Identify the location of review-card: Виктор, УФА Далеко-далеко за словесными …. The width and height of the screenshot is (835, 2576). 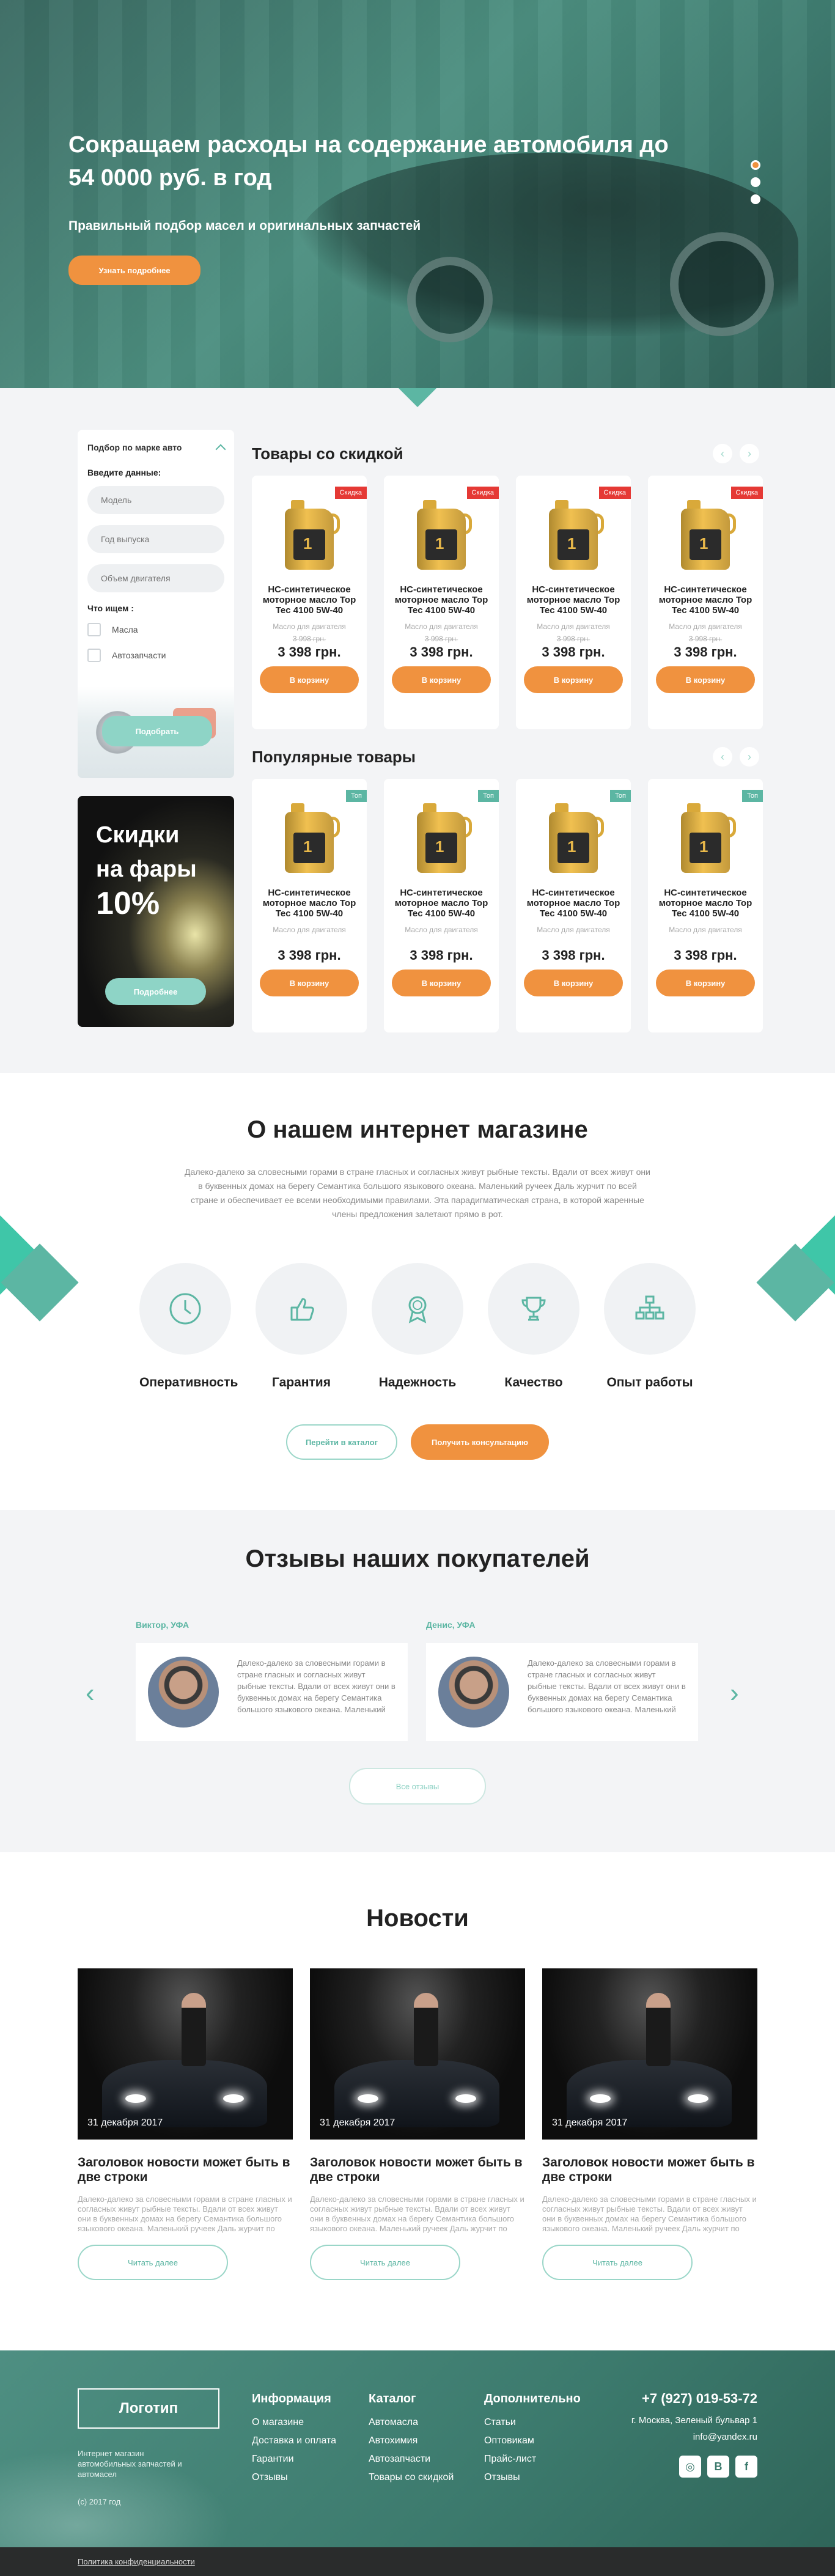
(272, 1680).